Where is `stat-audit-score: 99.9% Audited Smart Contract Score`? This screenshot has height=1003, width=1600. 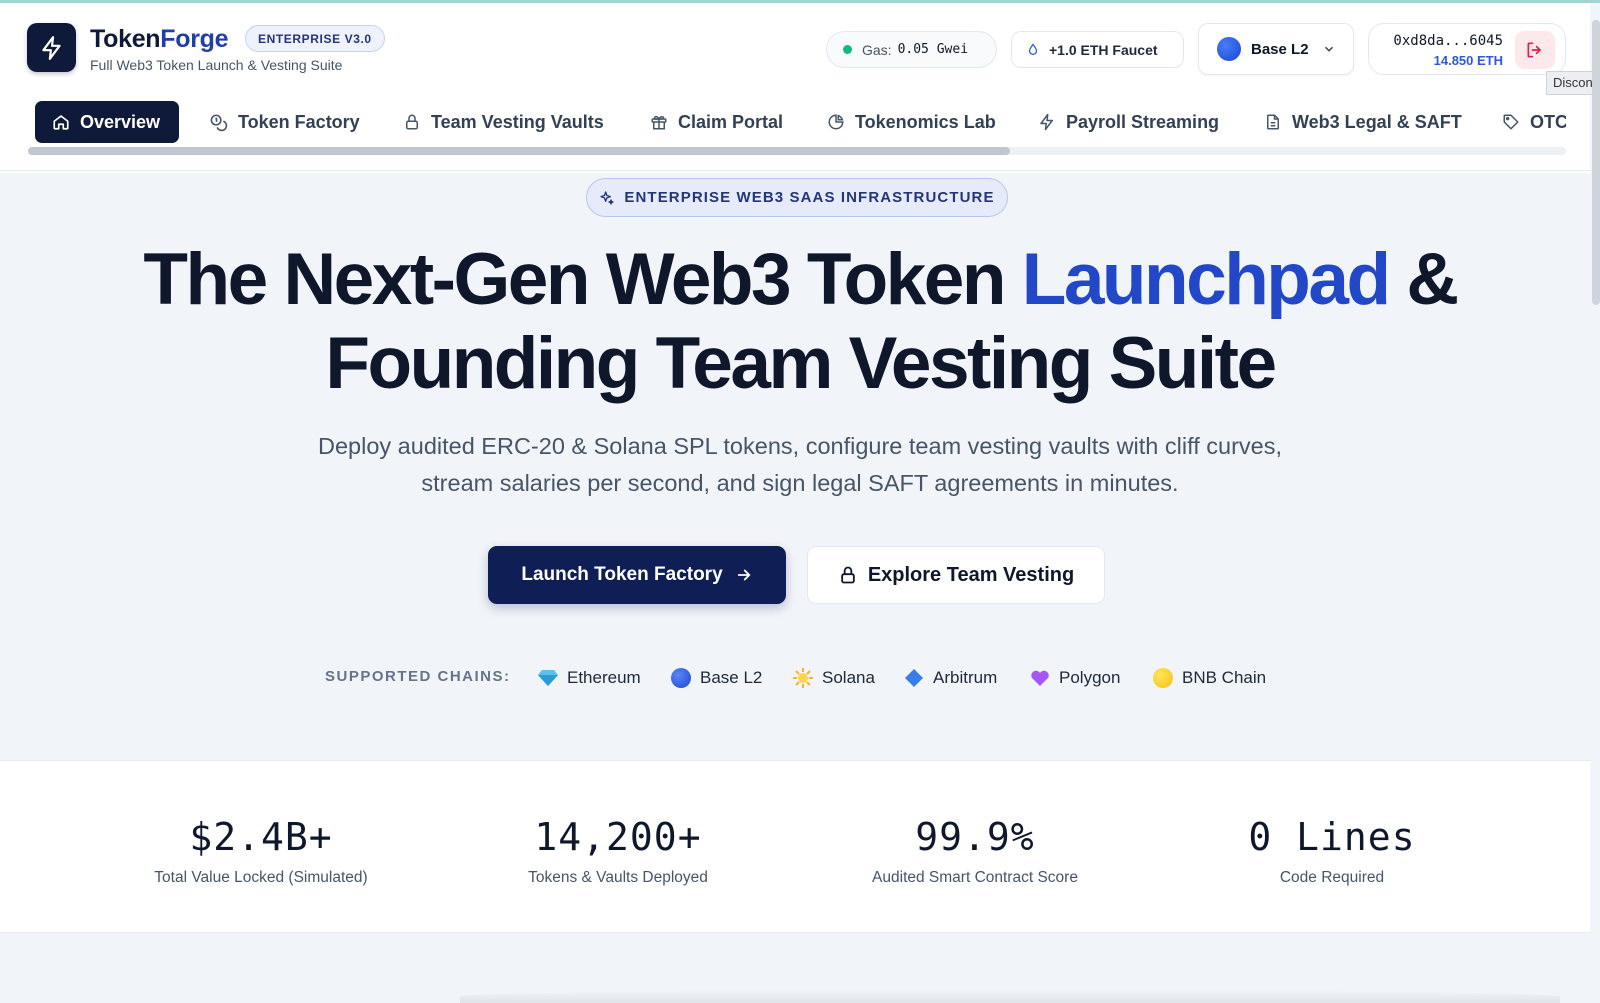 stat-audit-score: 99.9% Audited Smart Contract Score is located at coordinates (975, 851).